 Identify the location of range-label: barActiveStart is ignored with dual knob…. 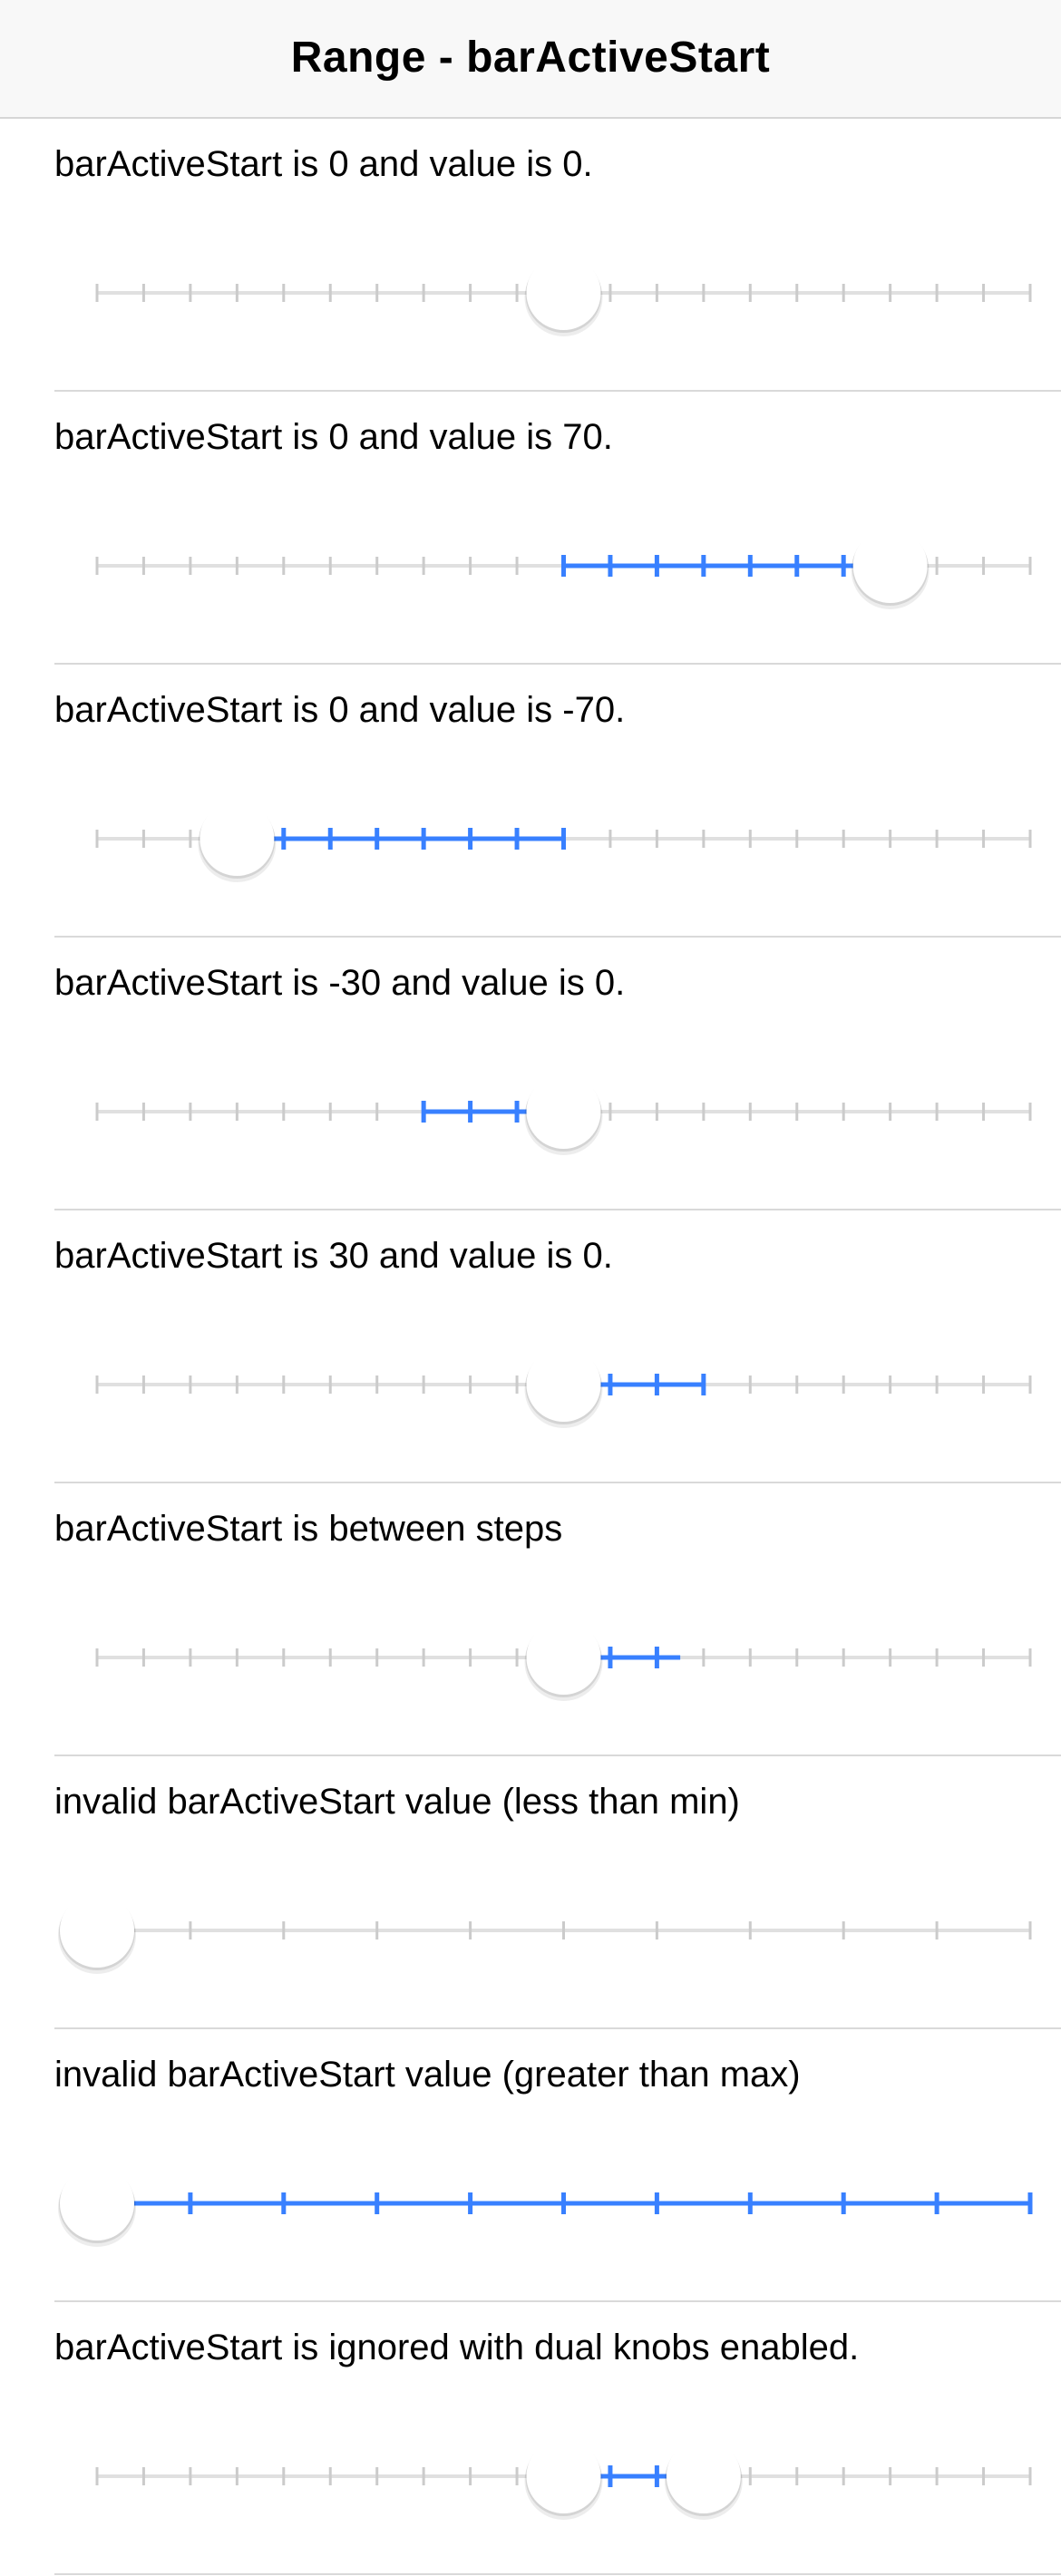
(457, 2347).